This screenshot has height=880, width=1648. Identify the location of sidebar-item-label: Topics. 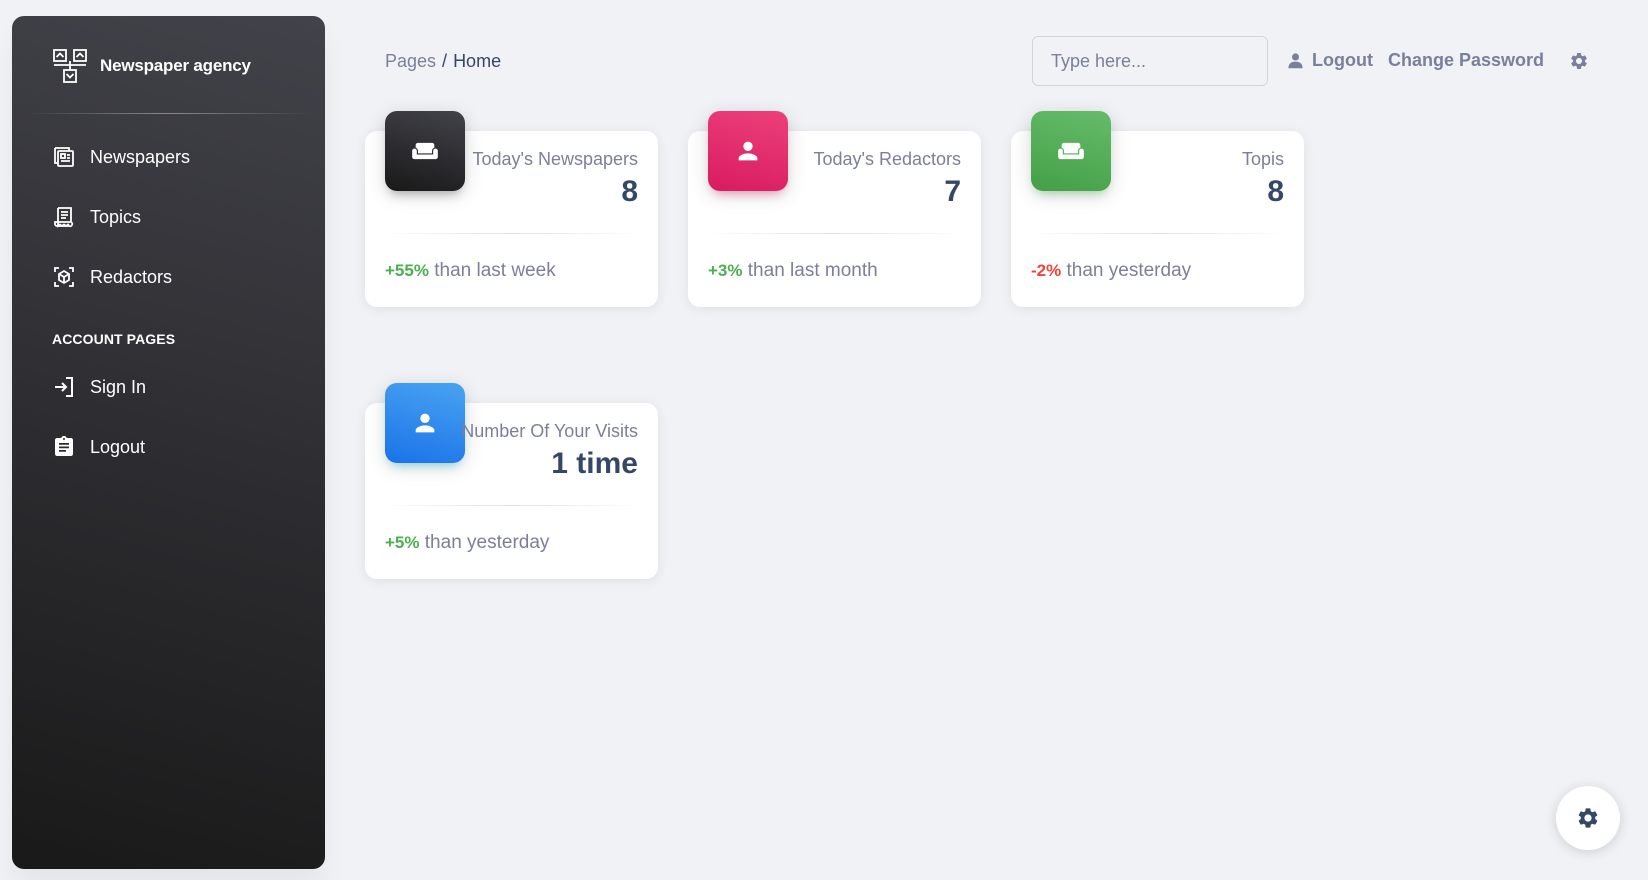
(116, 216).